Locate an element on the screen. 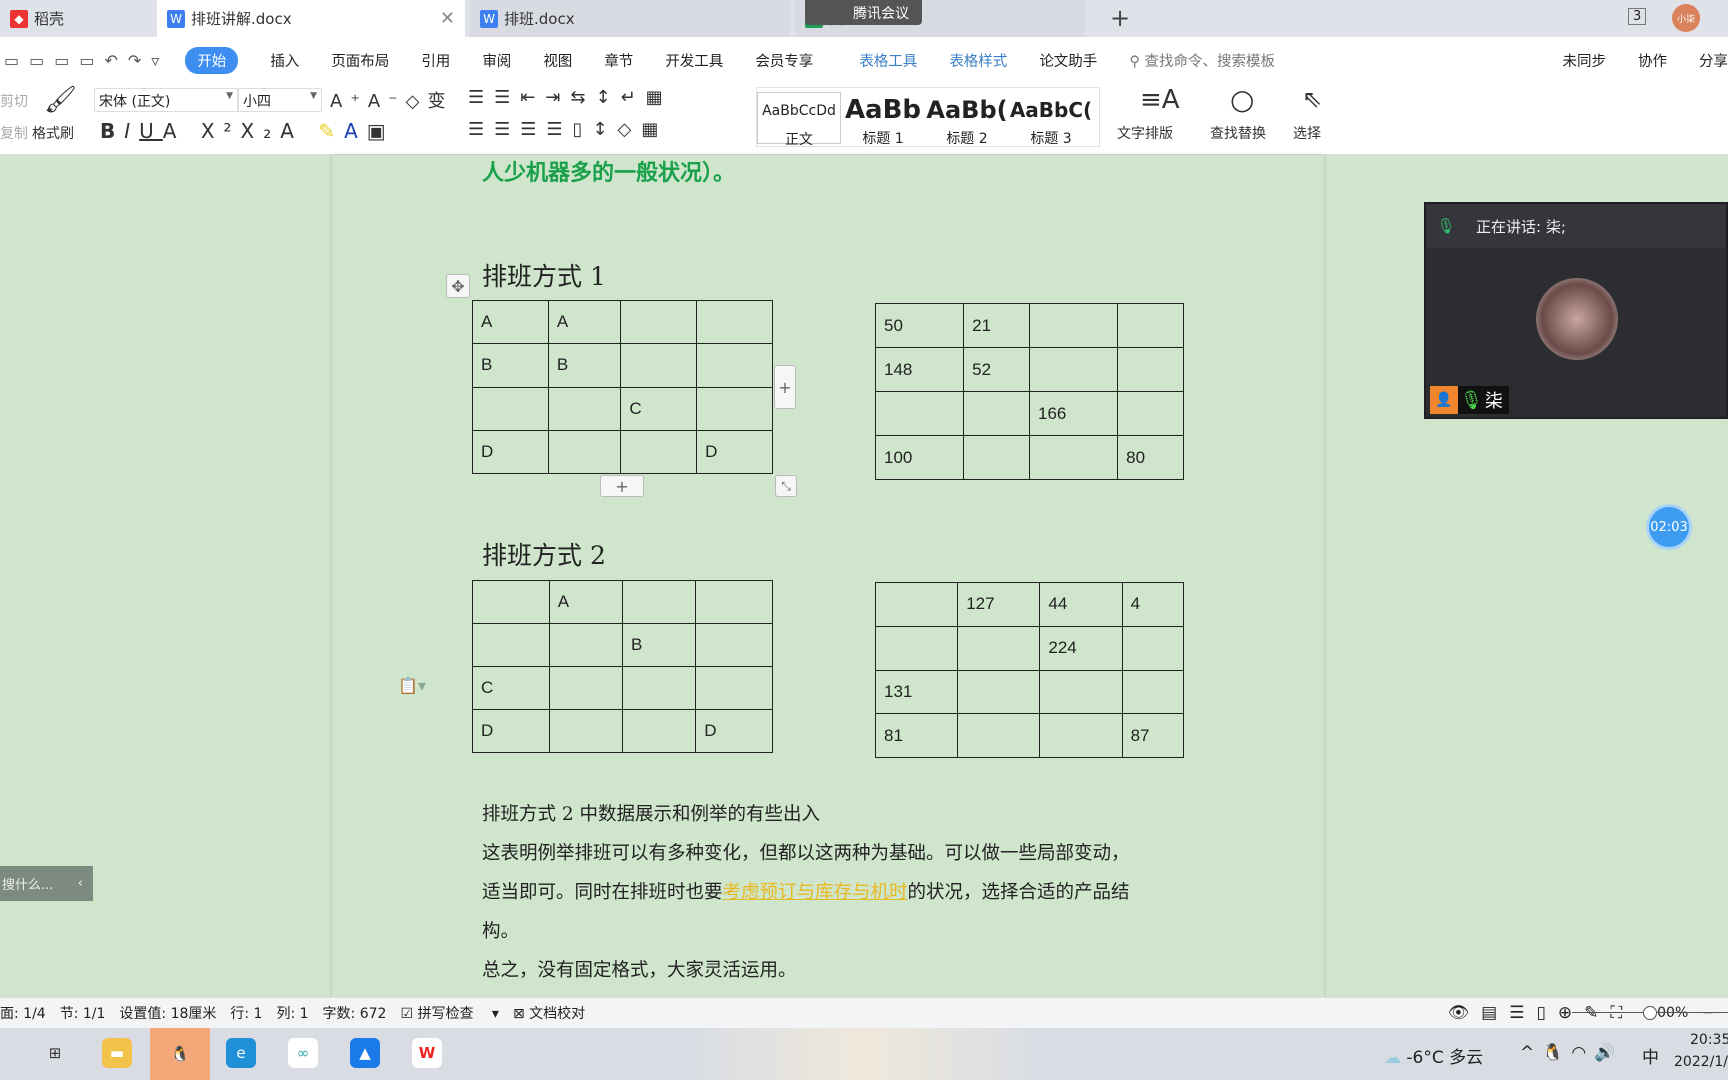  menu-home: 开始 is located at coordinates (212, 60).